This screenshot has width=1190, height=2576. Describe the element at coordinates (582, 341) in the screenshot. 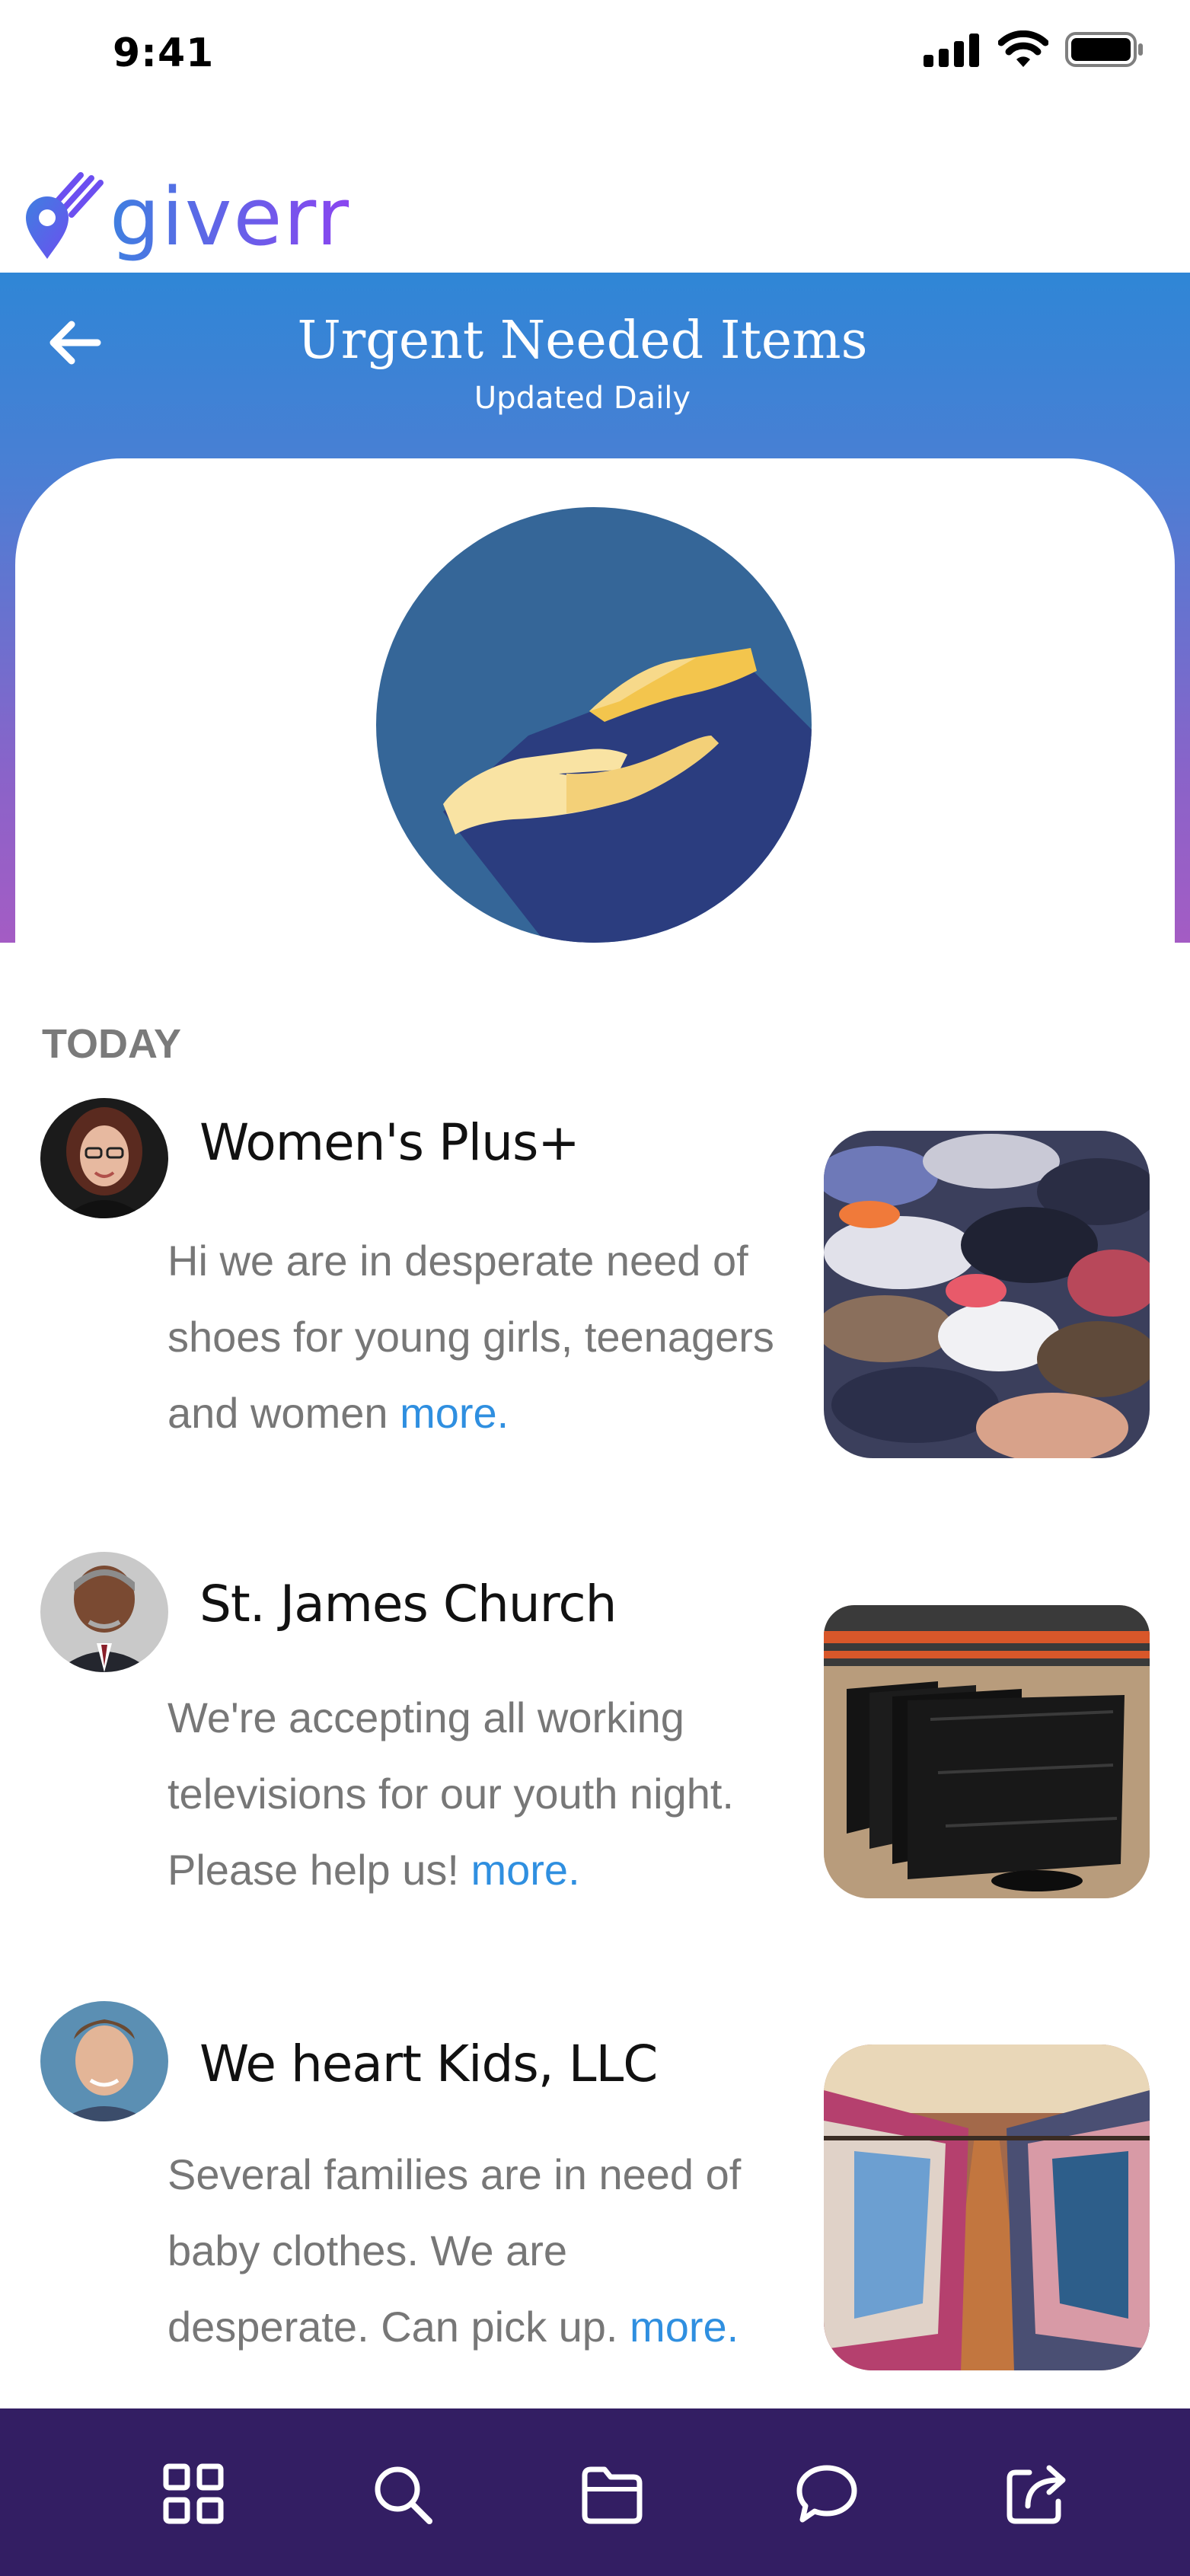

I see `page-title: Urgent Needed Items` at that location.